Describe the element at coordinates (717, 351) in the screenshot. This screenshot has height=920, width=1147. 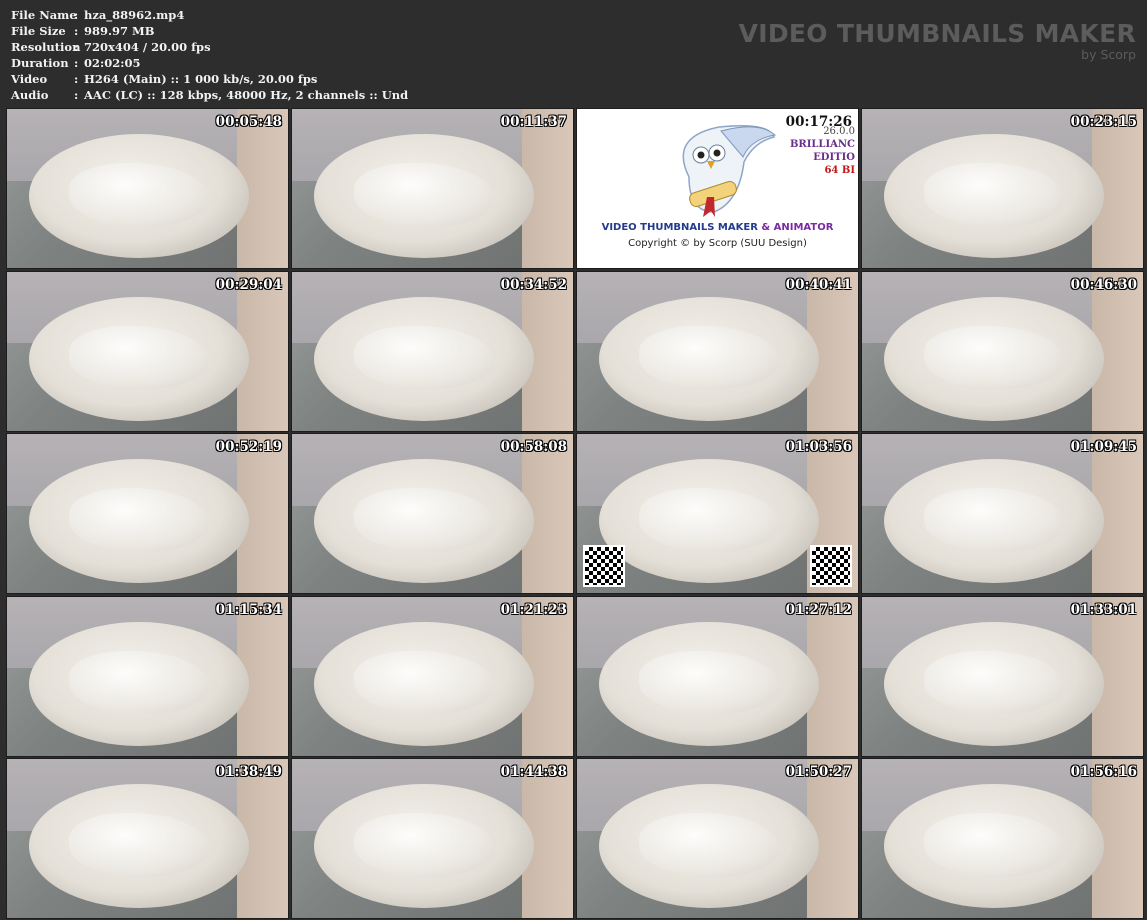
I see `thumbnail: 00:40:41` at that location.